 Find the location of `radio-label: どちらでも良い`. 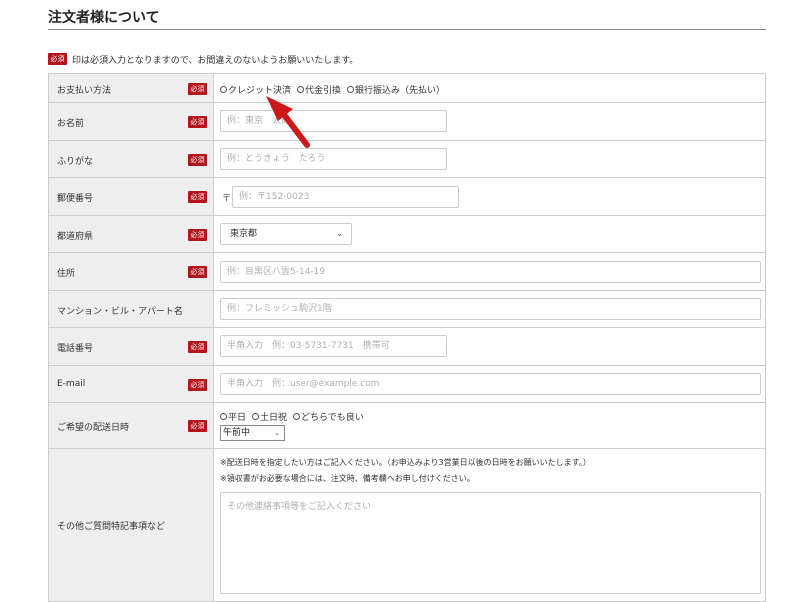

radio-label: どちらでも良い is located at coordinates (332, 418).